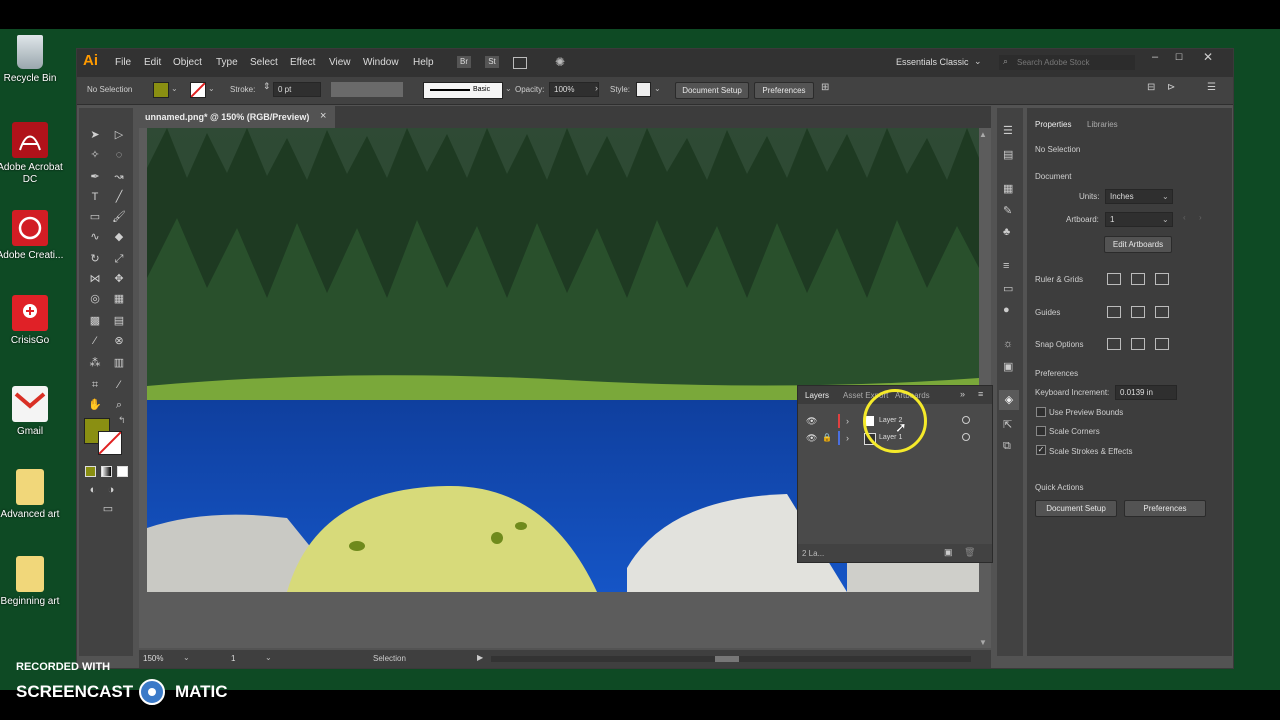 The width and height of the screenshot is (1280, 720). I want to click on swap-fill-stroke-icon: ↰, so click(122, 420).